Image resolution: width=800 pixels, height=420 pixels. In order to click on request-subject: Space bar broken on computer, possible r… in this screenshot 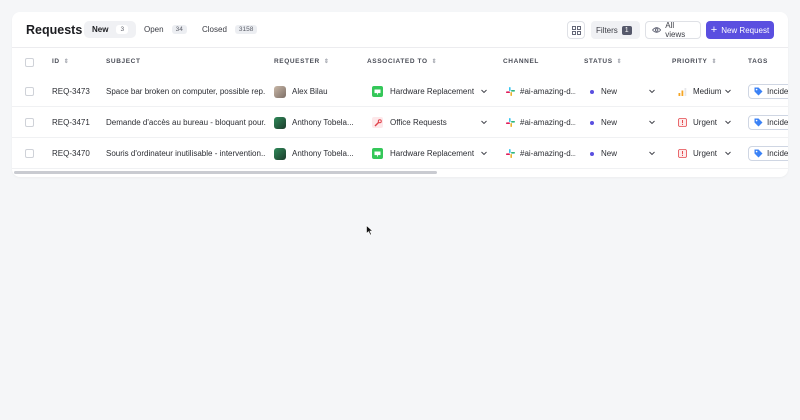, I will do `click(186, 91)`.